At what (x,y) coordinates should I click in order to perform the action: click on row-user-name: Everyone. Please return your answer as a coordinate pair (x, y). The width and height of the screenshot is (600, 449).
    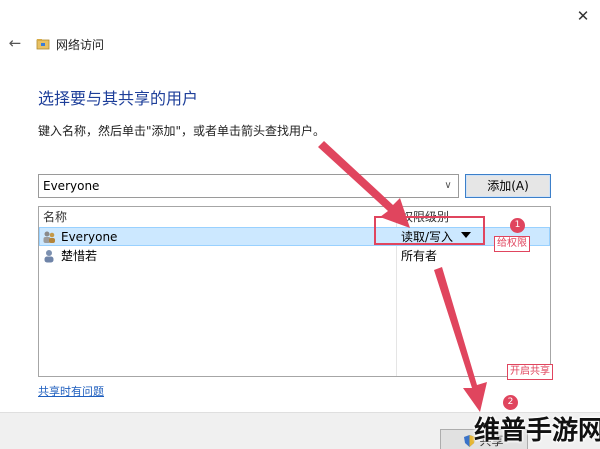
    Looking at the image, I should click on (89, 237).